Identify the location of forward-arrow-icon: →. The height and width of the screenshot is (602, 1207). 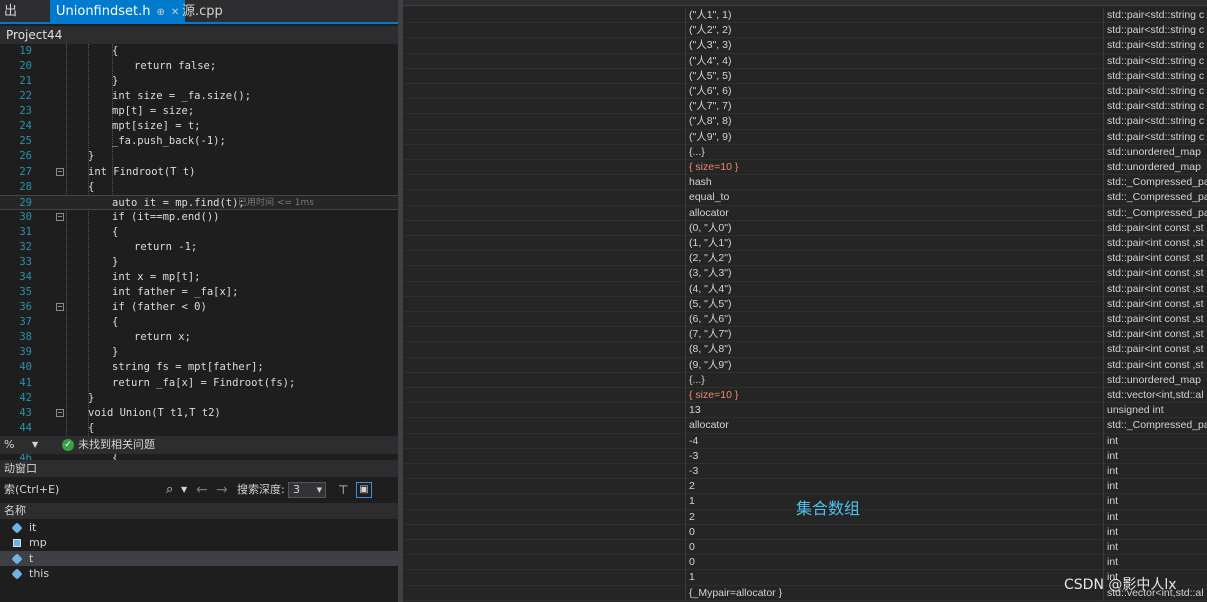
(222, 490).